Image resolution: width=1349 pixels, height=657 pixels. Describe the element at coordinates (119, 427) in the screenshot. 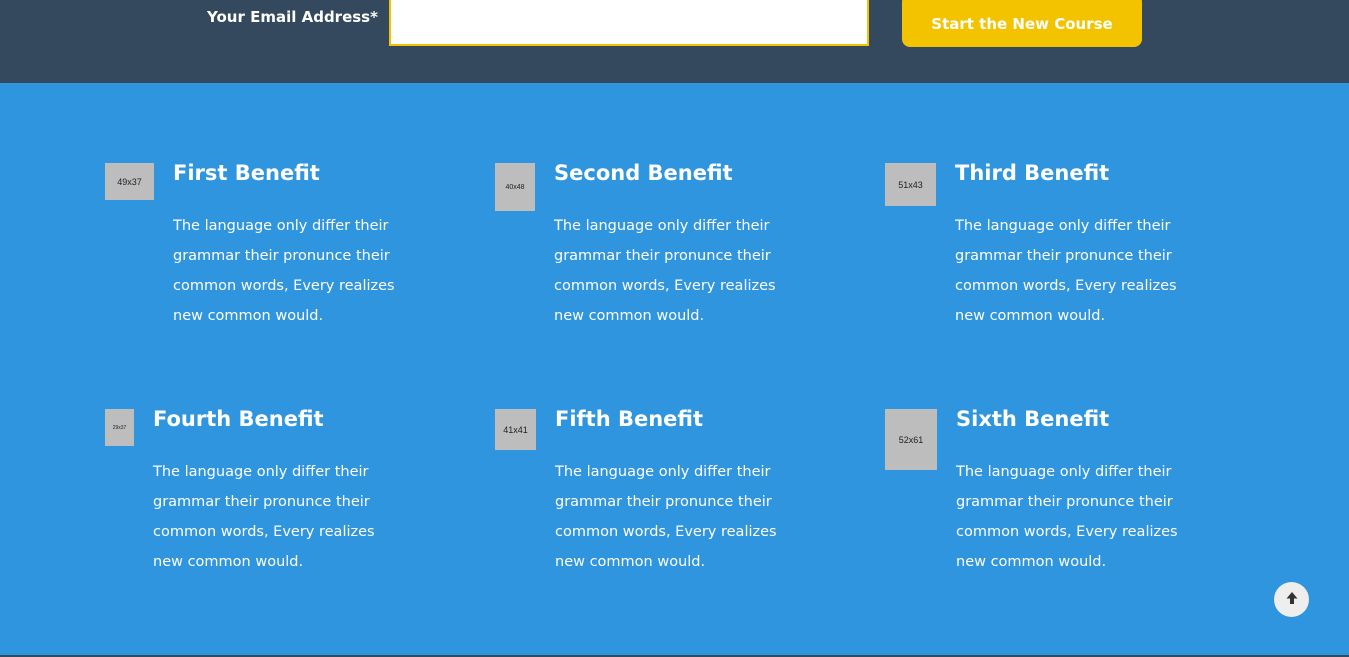

I see `benefit-image: 29x37` at that location.